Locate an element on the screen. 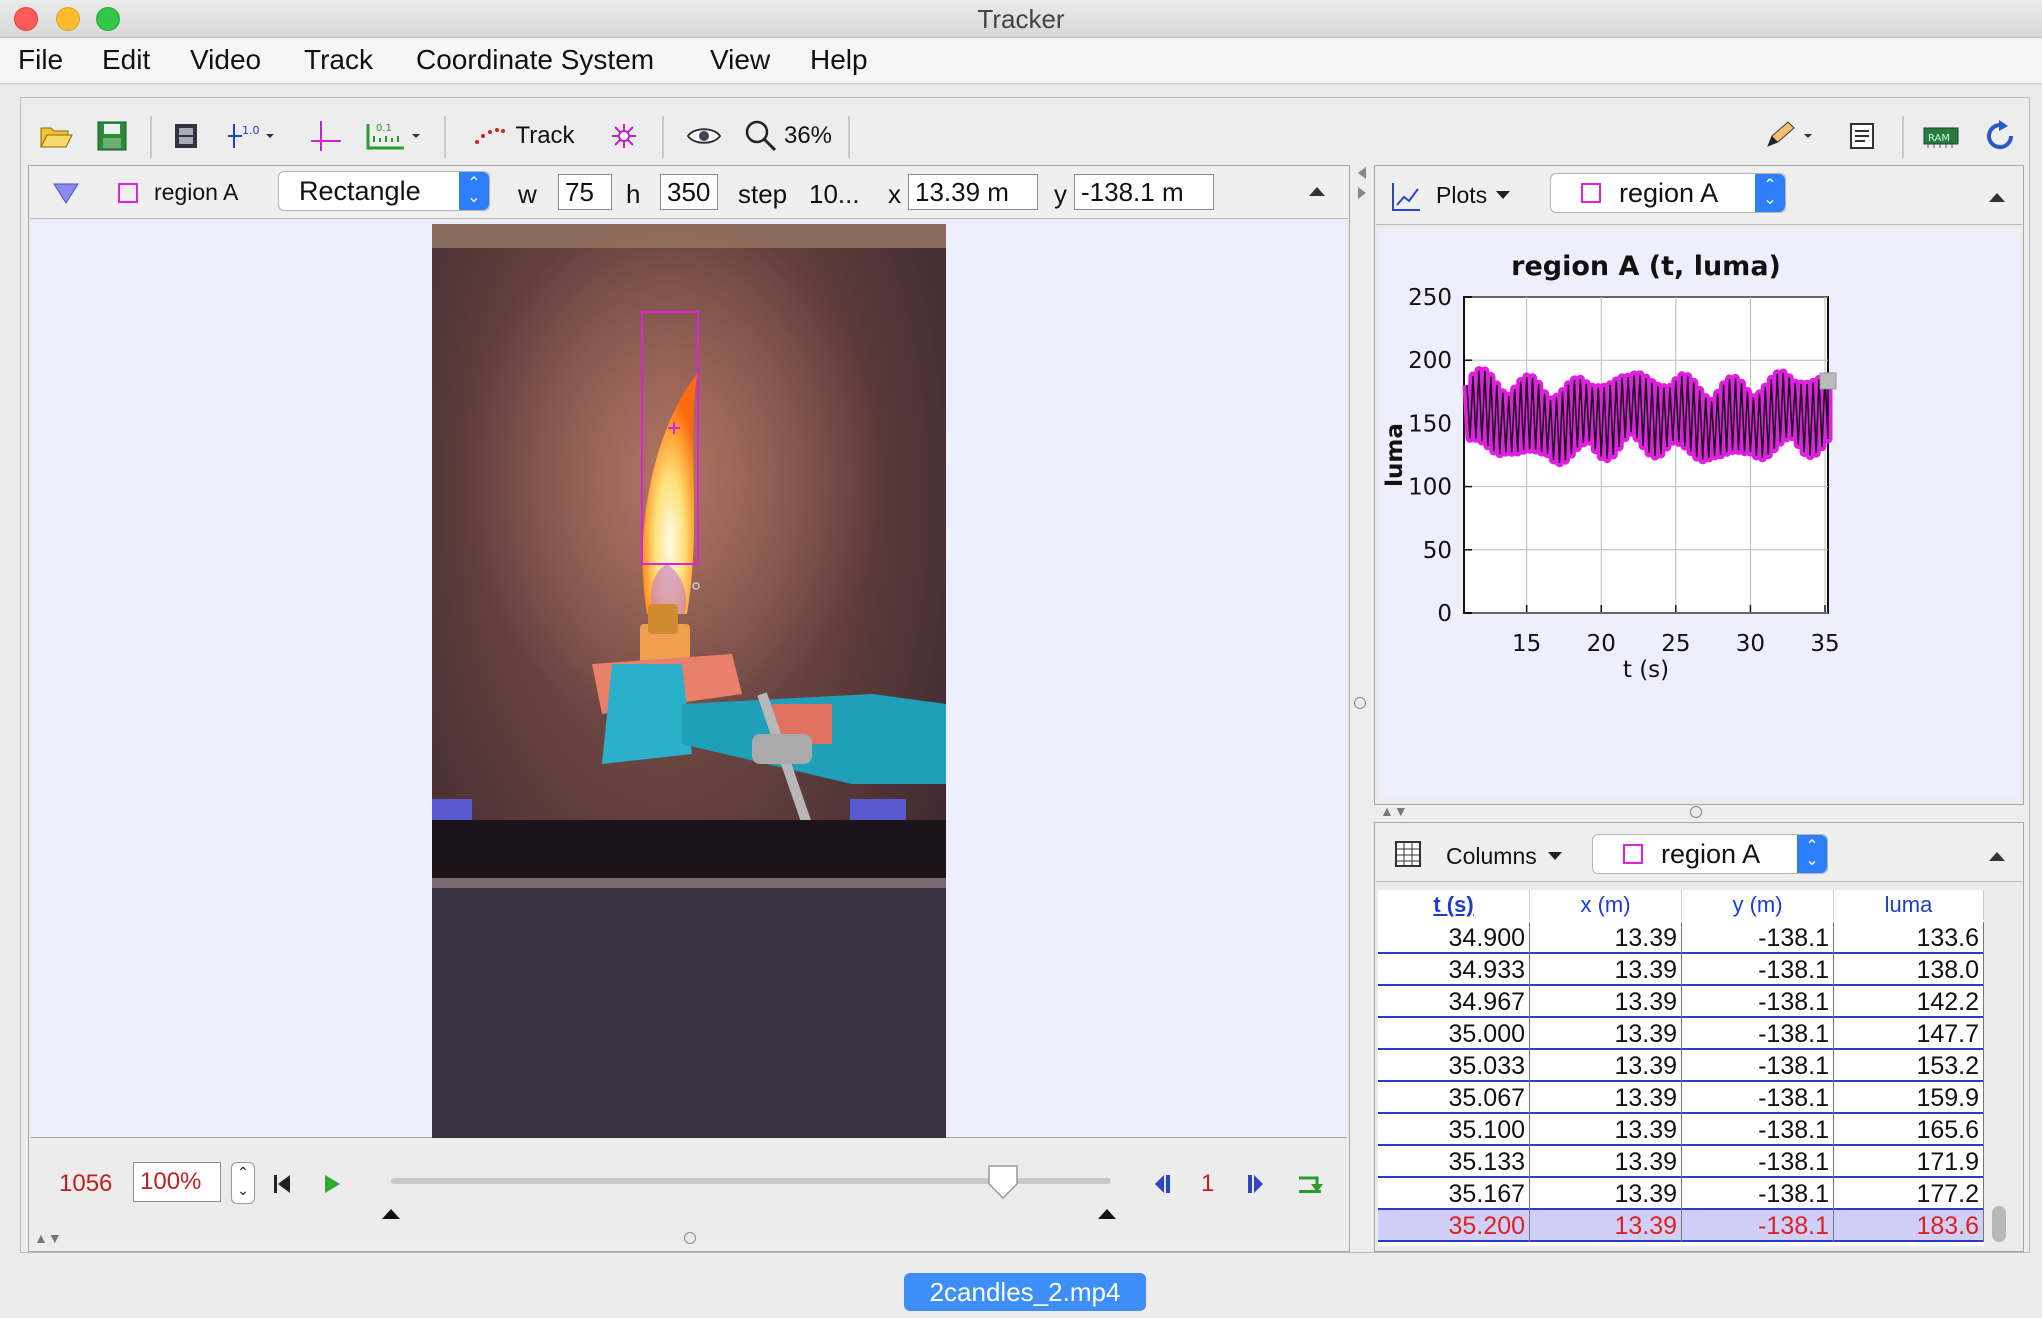  toolbar: 1.0 0.1 Track 36% RAM is located at coordinates (1025, 136).